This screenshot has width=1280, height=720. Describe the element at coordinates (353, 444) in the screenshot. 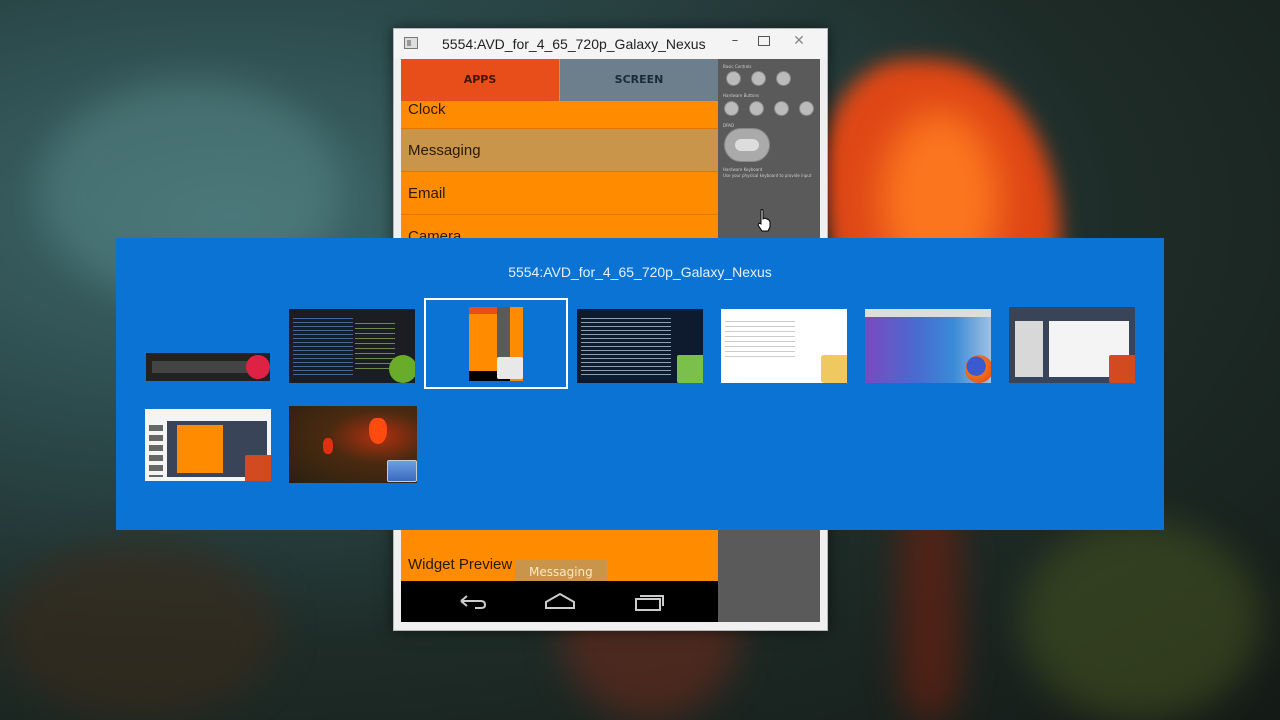

I see `switcher-window-thumbnail: photo-viewer-icon` at that location.